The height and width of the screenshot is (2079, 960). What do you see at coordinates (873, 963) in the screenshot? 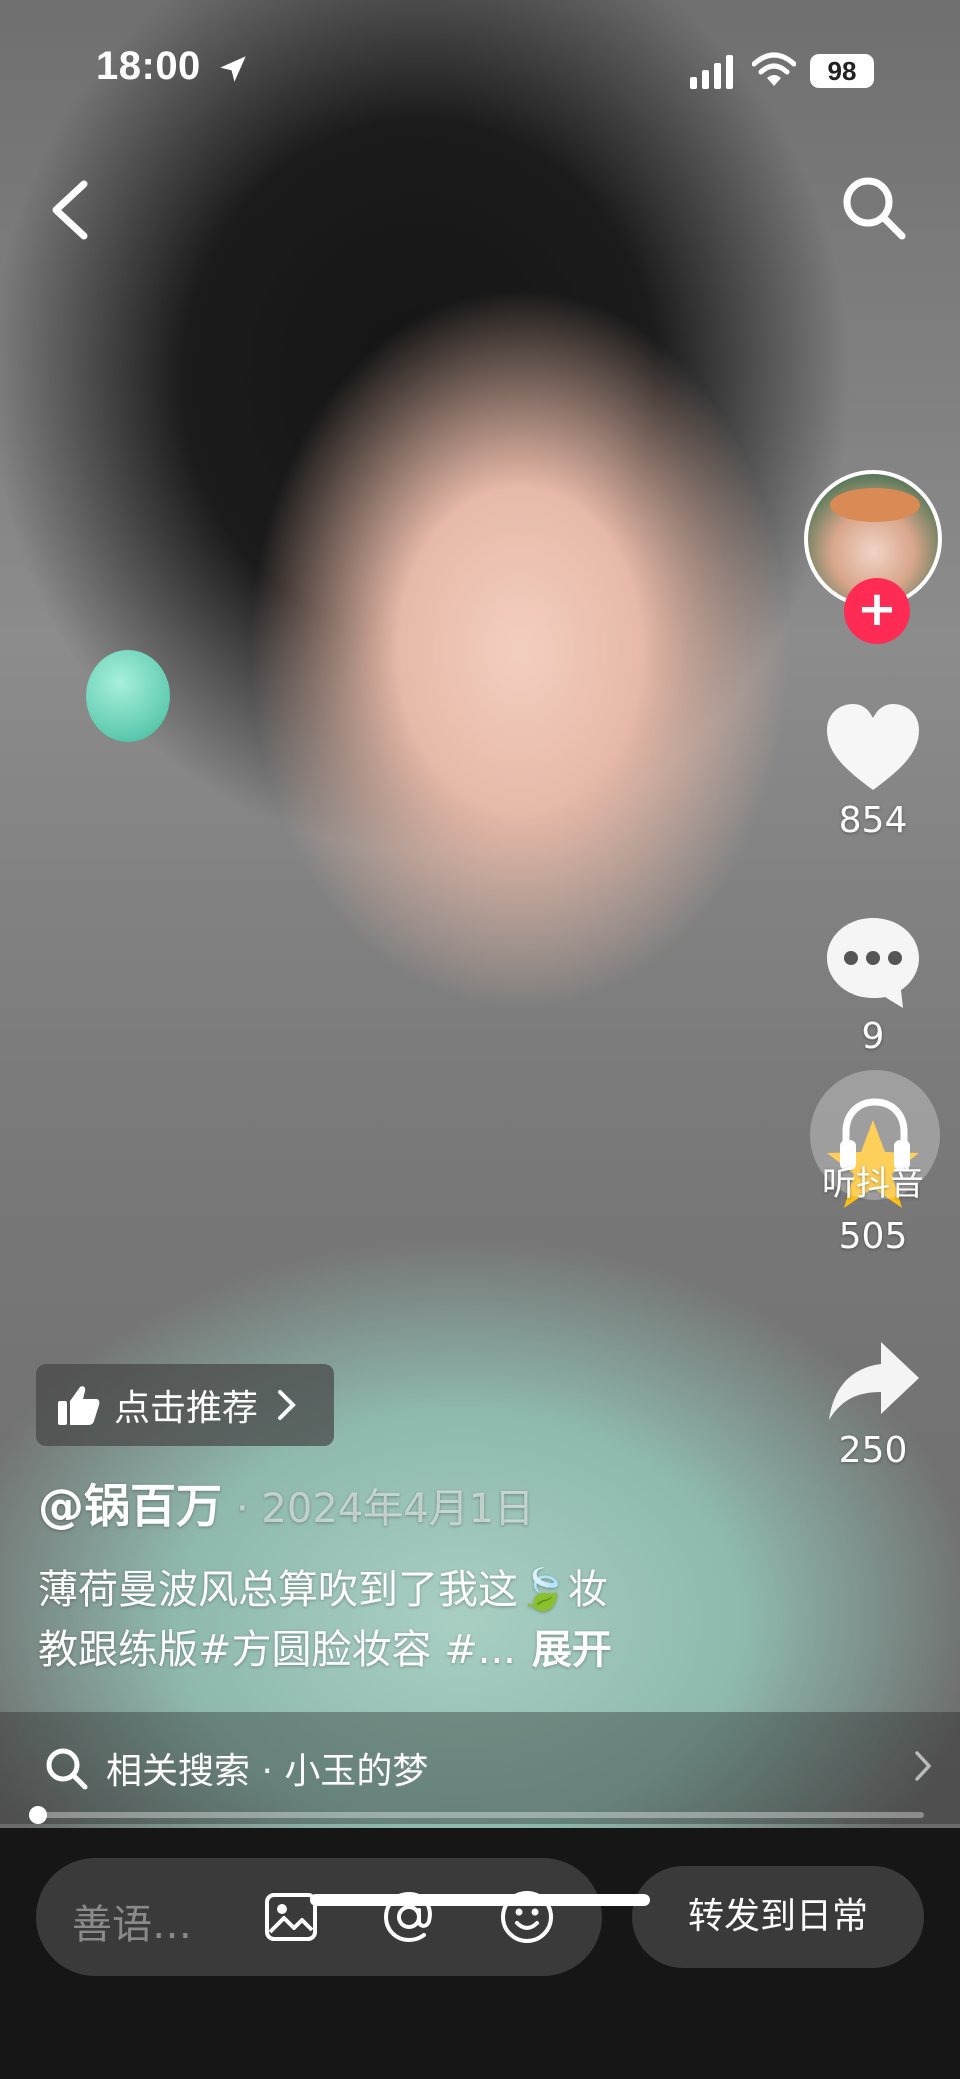
I see `comment-bubble-icon` at bounding box center [873, 963].